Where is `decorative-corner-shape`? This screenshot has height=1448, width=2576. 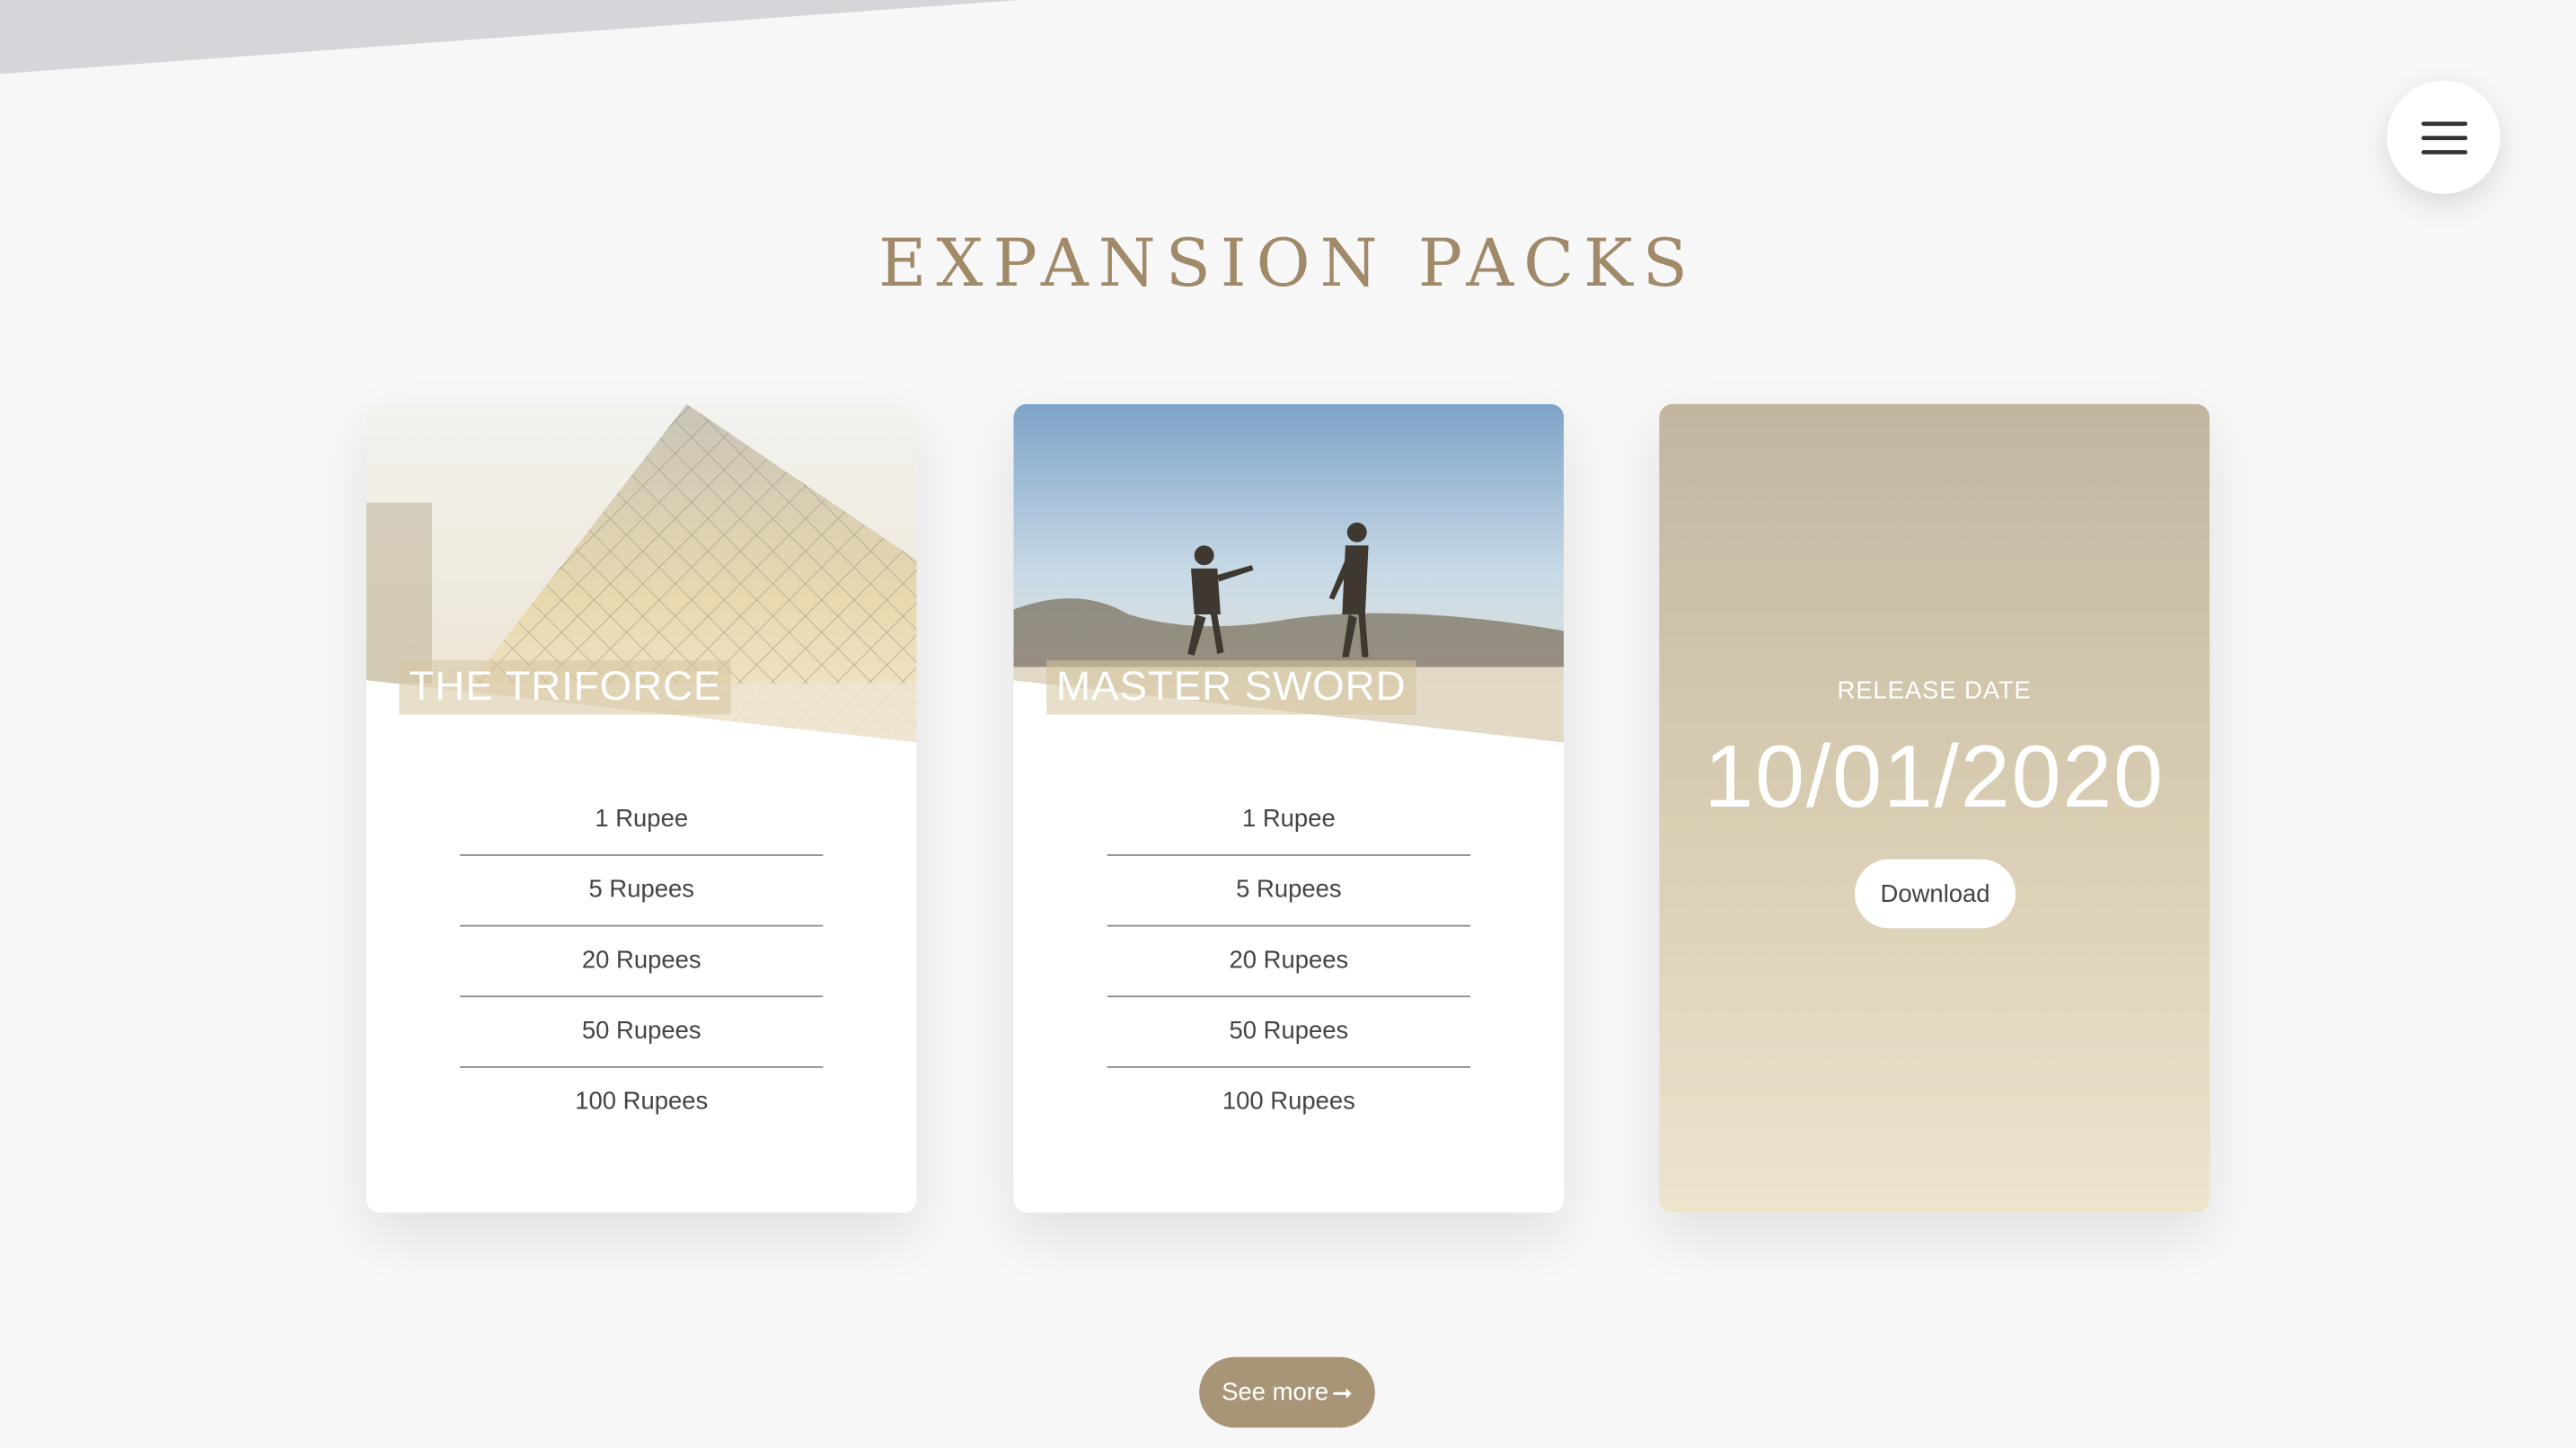
decorative-corner-shape is located at coordinates (509, 38).